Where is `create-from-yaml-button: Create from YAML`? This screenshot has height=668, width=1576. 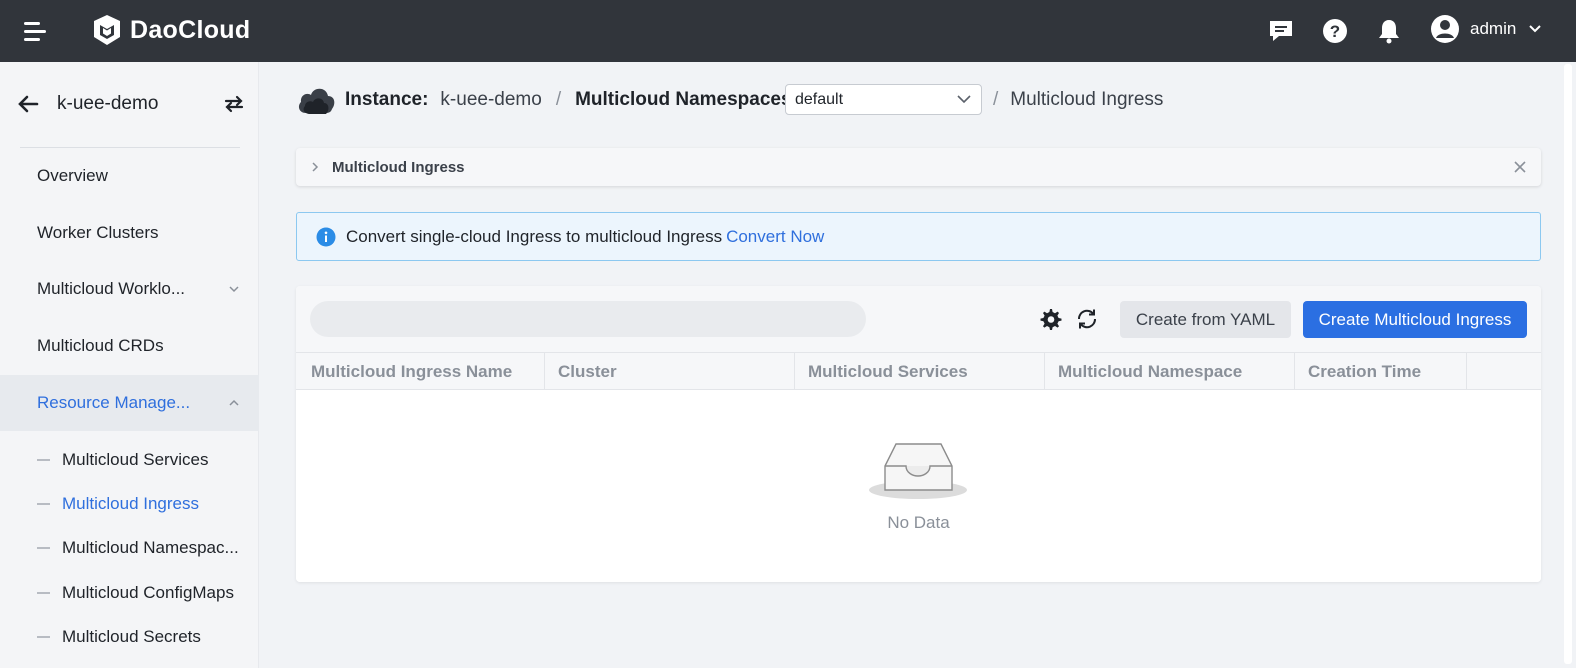
create-from-yaml-button: Create from YAML is located at coordinates (1205, 319).